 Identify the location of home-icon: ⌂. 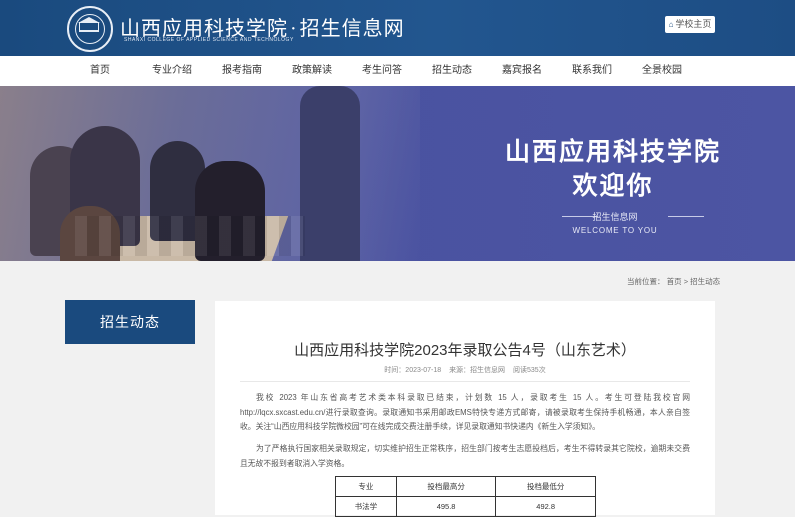
(671, 24).